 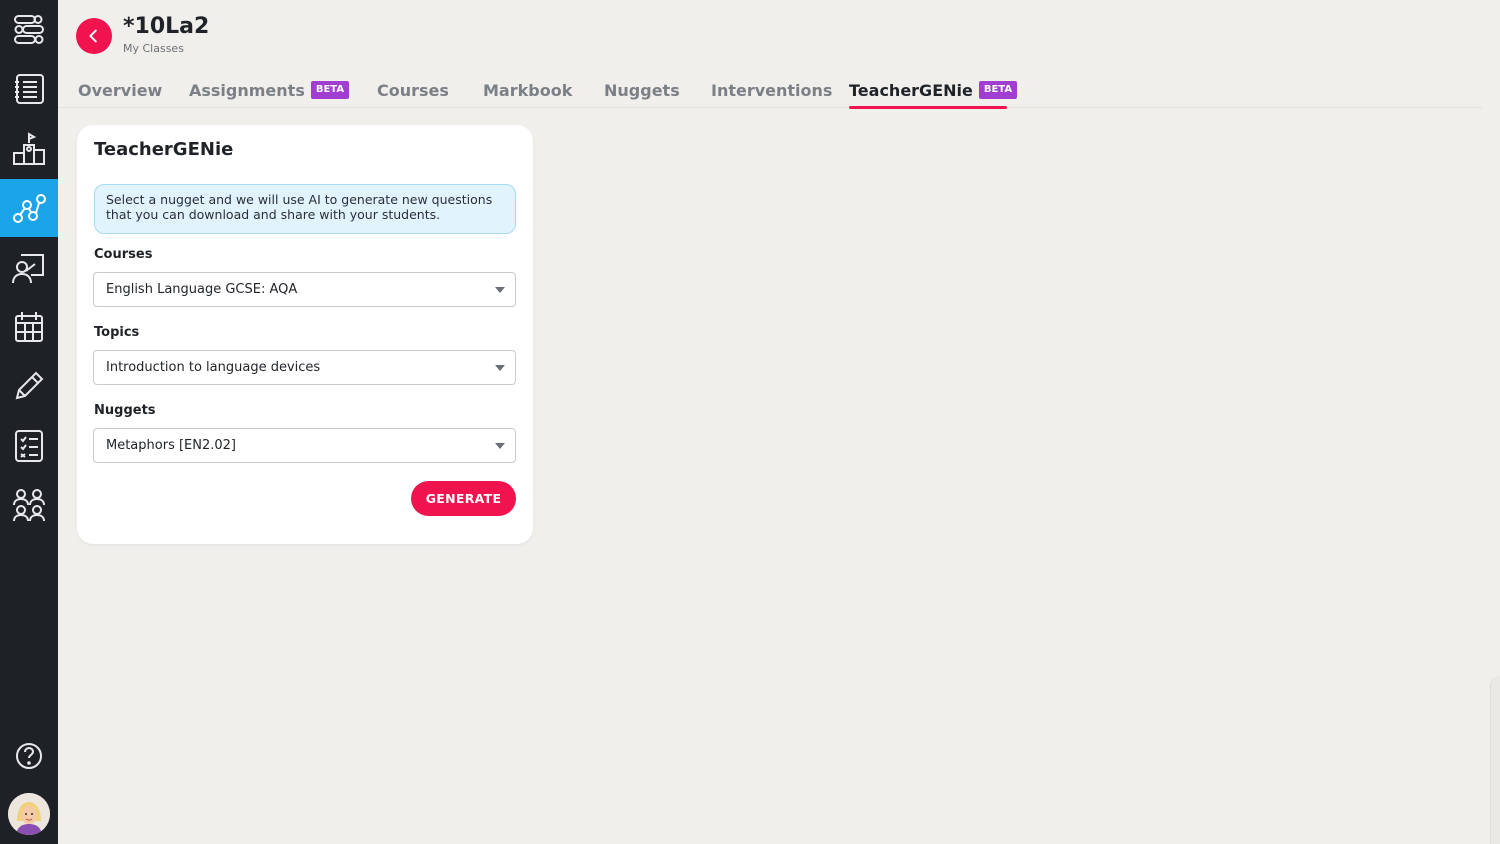 I want to click on tab-assignments: Assignments BETA, so click(x=269, y=90).